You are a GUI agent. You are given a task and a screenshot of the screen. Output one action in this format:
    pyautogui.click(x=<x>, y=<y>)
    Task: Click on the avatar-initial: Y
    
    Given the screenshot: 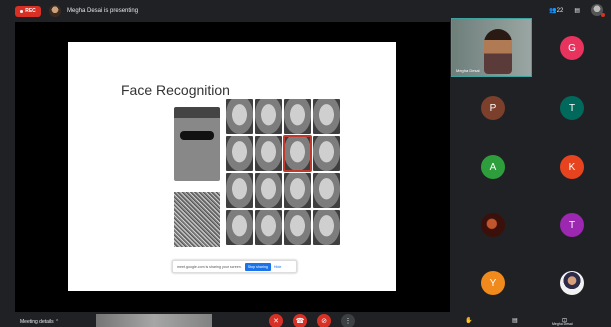 What is the action you would take?
    pyautogui.click(x=493, y=283)
    